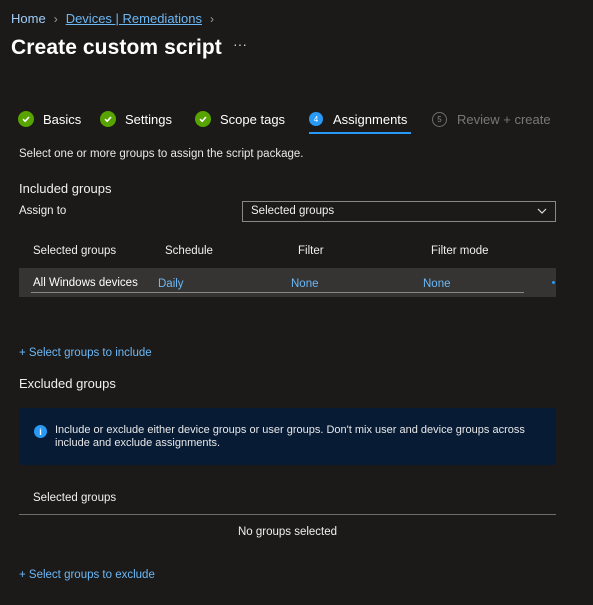 The image size is (593, 605). I want to click on schedule-link: Daily, so click(171, 284).